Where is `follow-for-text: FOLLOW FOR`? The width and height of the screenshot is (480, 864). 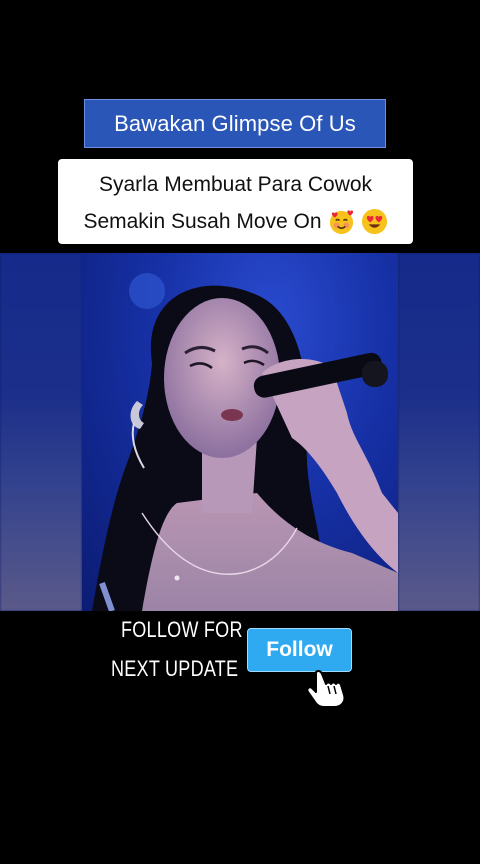 follow-for-text: FOLLOW FOR is located at coordinates (182, 629).